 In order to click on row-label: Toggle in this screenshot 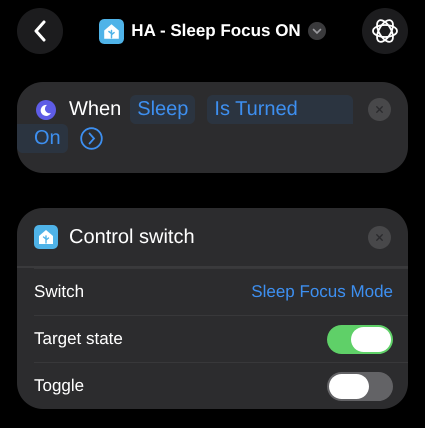, I will do `click(59, 386)`.